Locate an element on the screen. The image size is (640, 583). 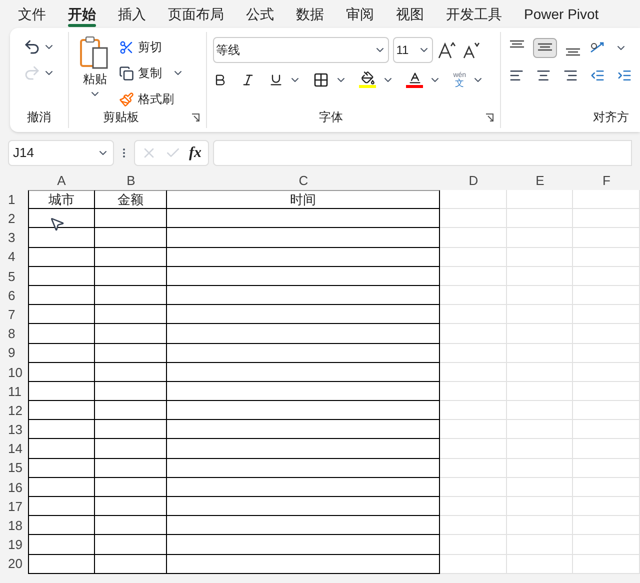
ribbon-tab: 视图 is located at coordinates (410, 14).